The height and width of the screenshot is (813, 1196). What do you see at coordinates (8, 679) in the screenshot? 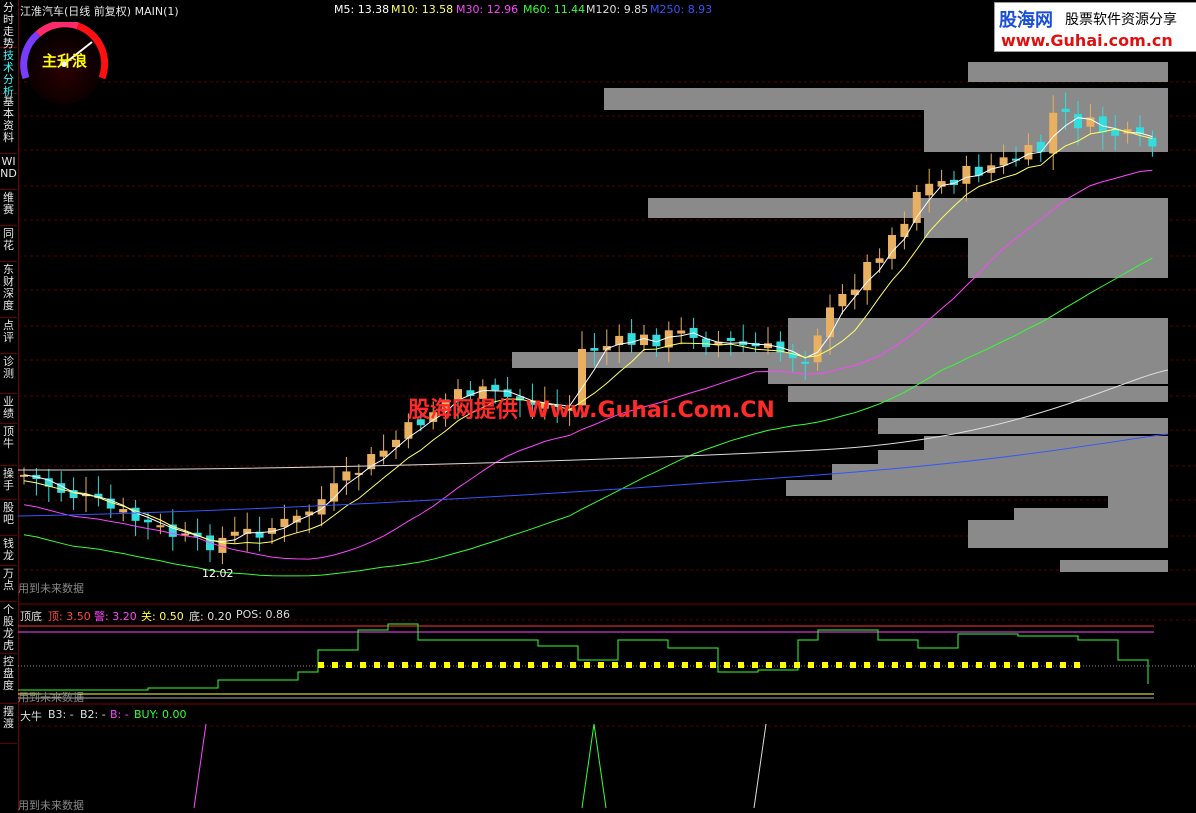
I see `sidebar-tab-16: 控盘度` at bounding box center [8, 679].